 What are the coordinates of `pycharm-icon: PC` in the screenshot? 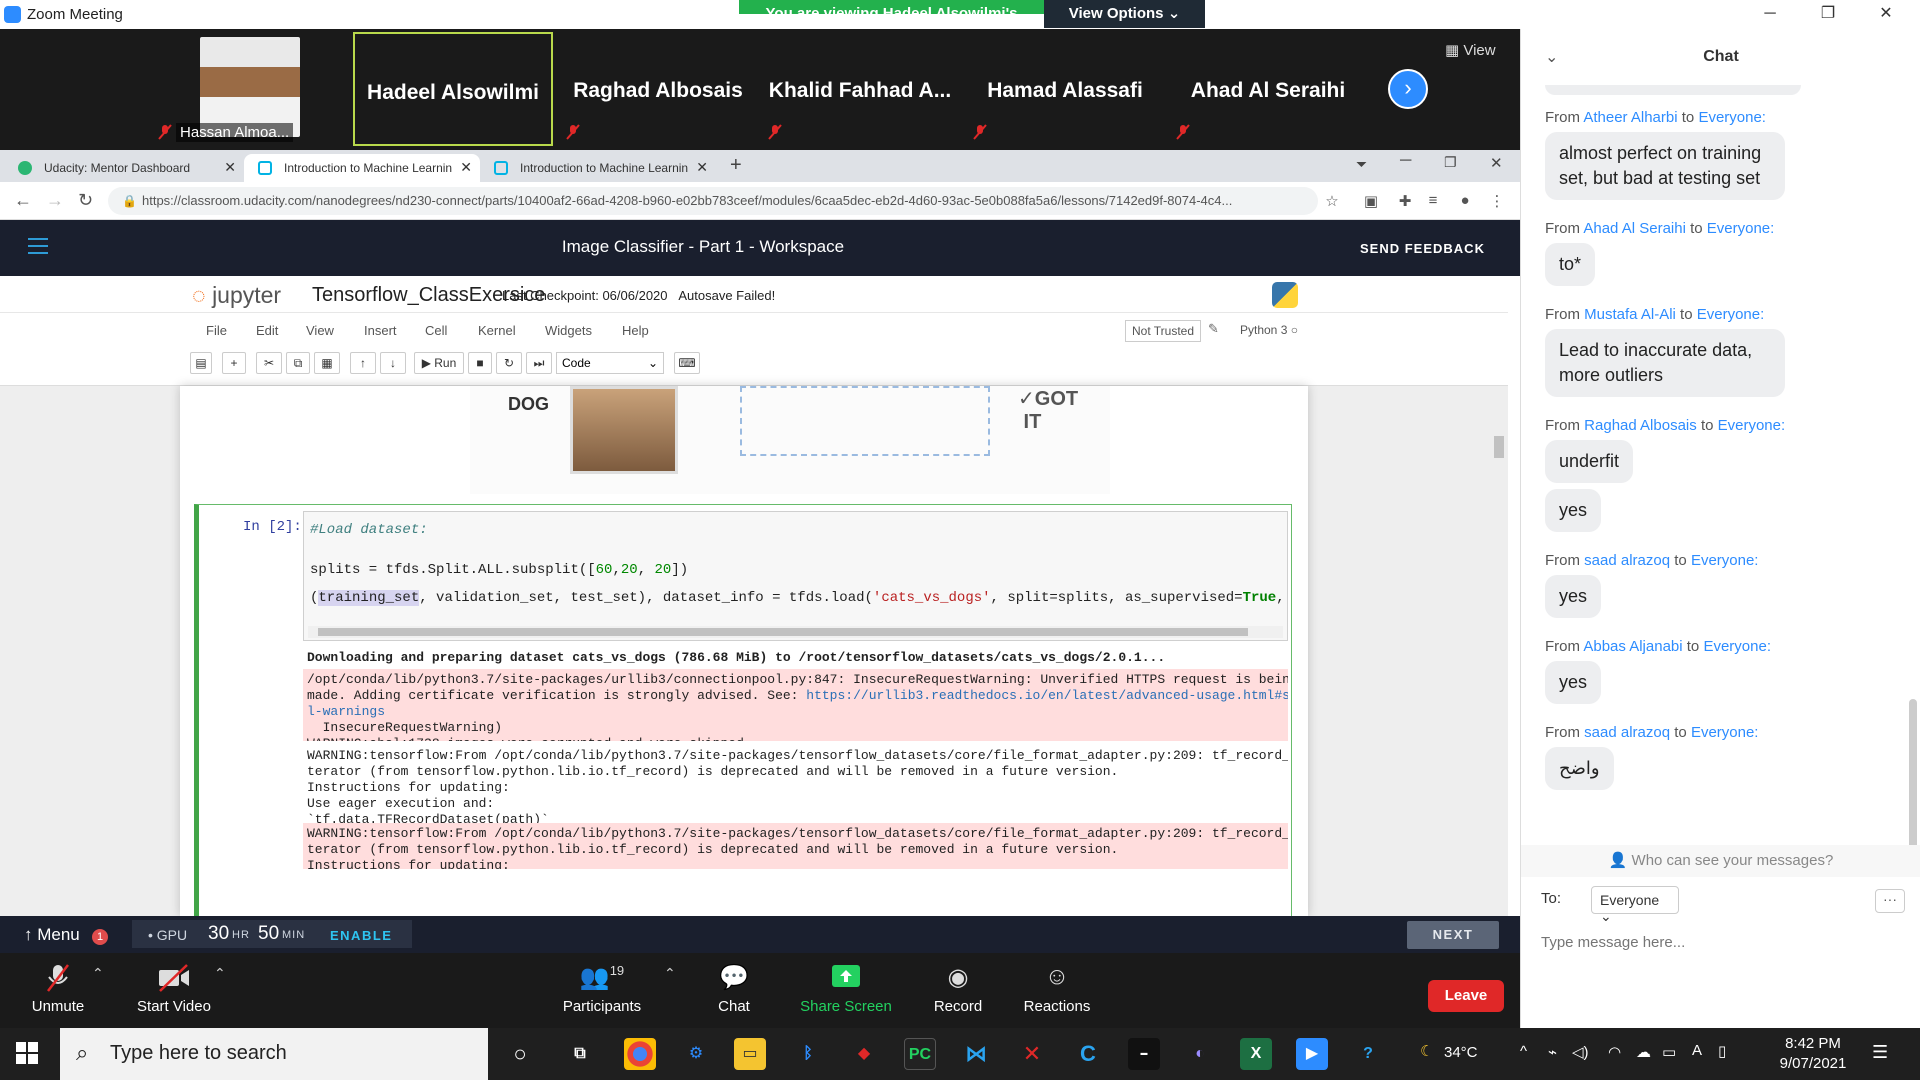 It's located at (920, 1054).